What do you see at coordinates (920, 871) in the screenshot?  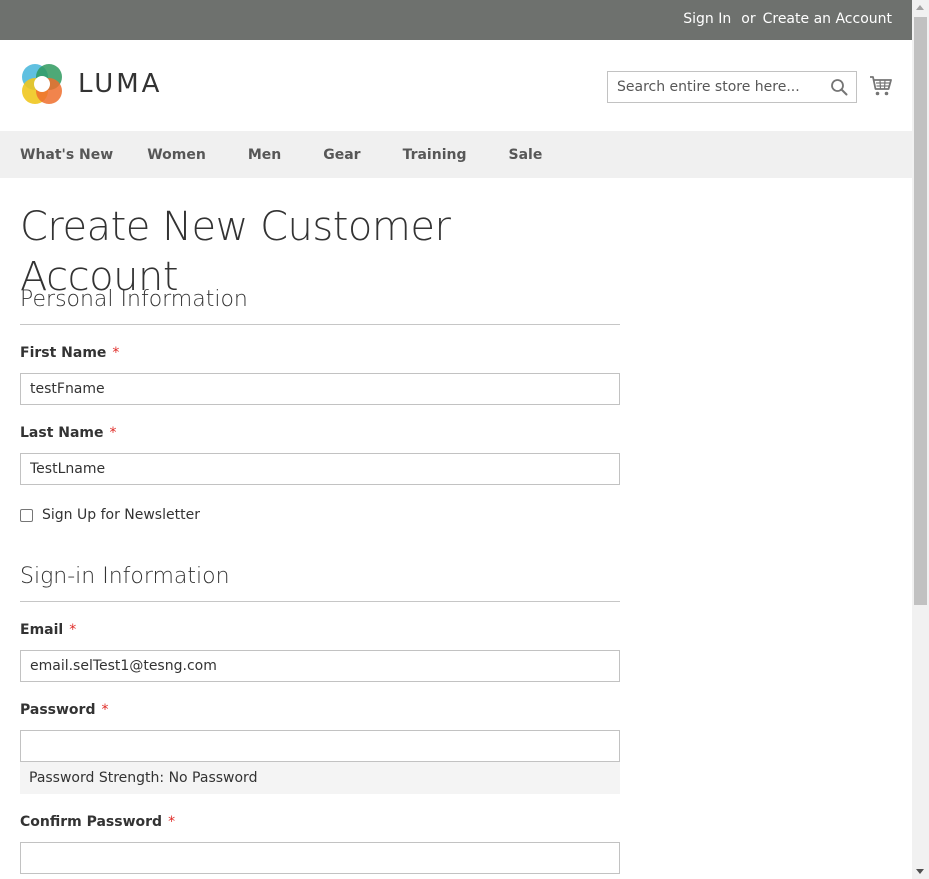 I see `scroll-down-arrow-icon` at bounding box center [920, 871].